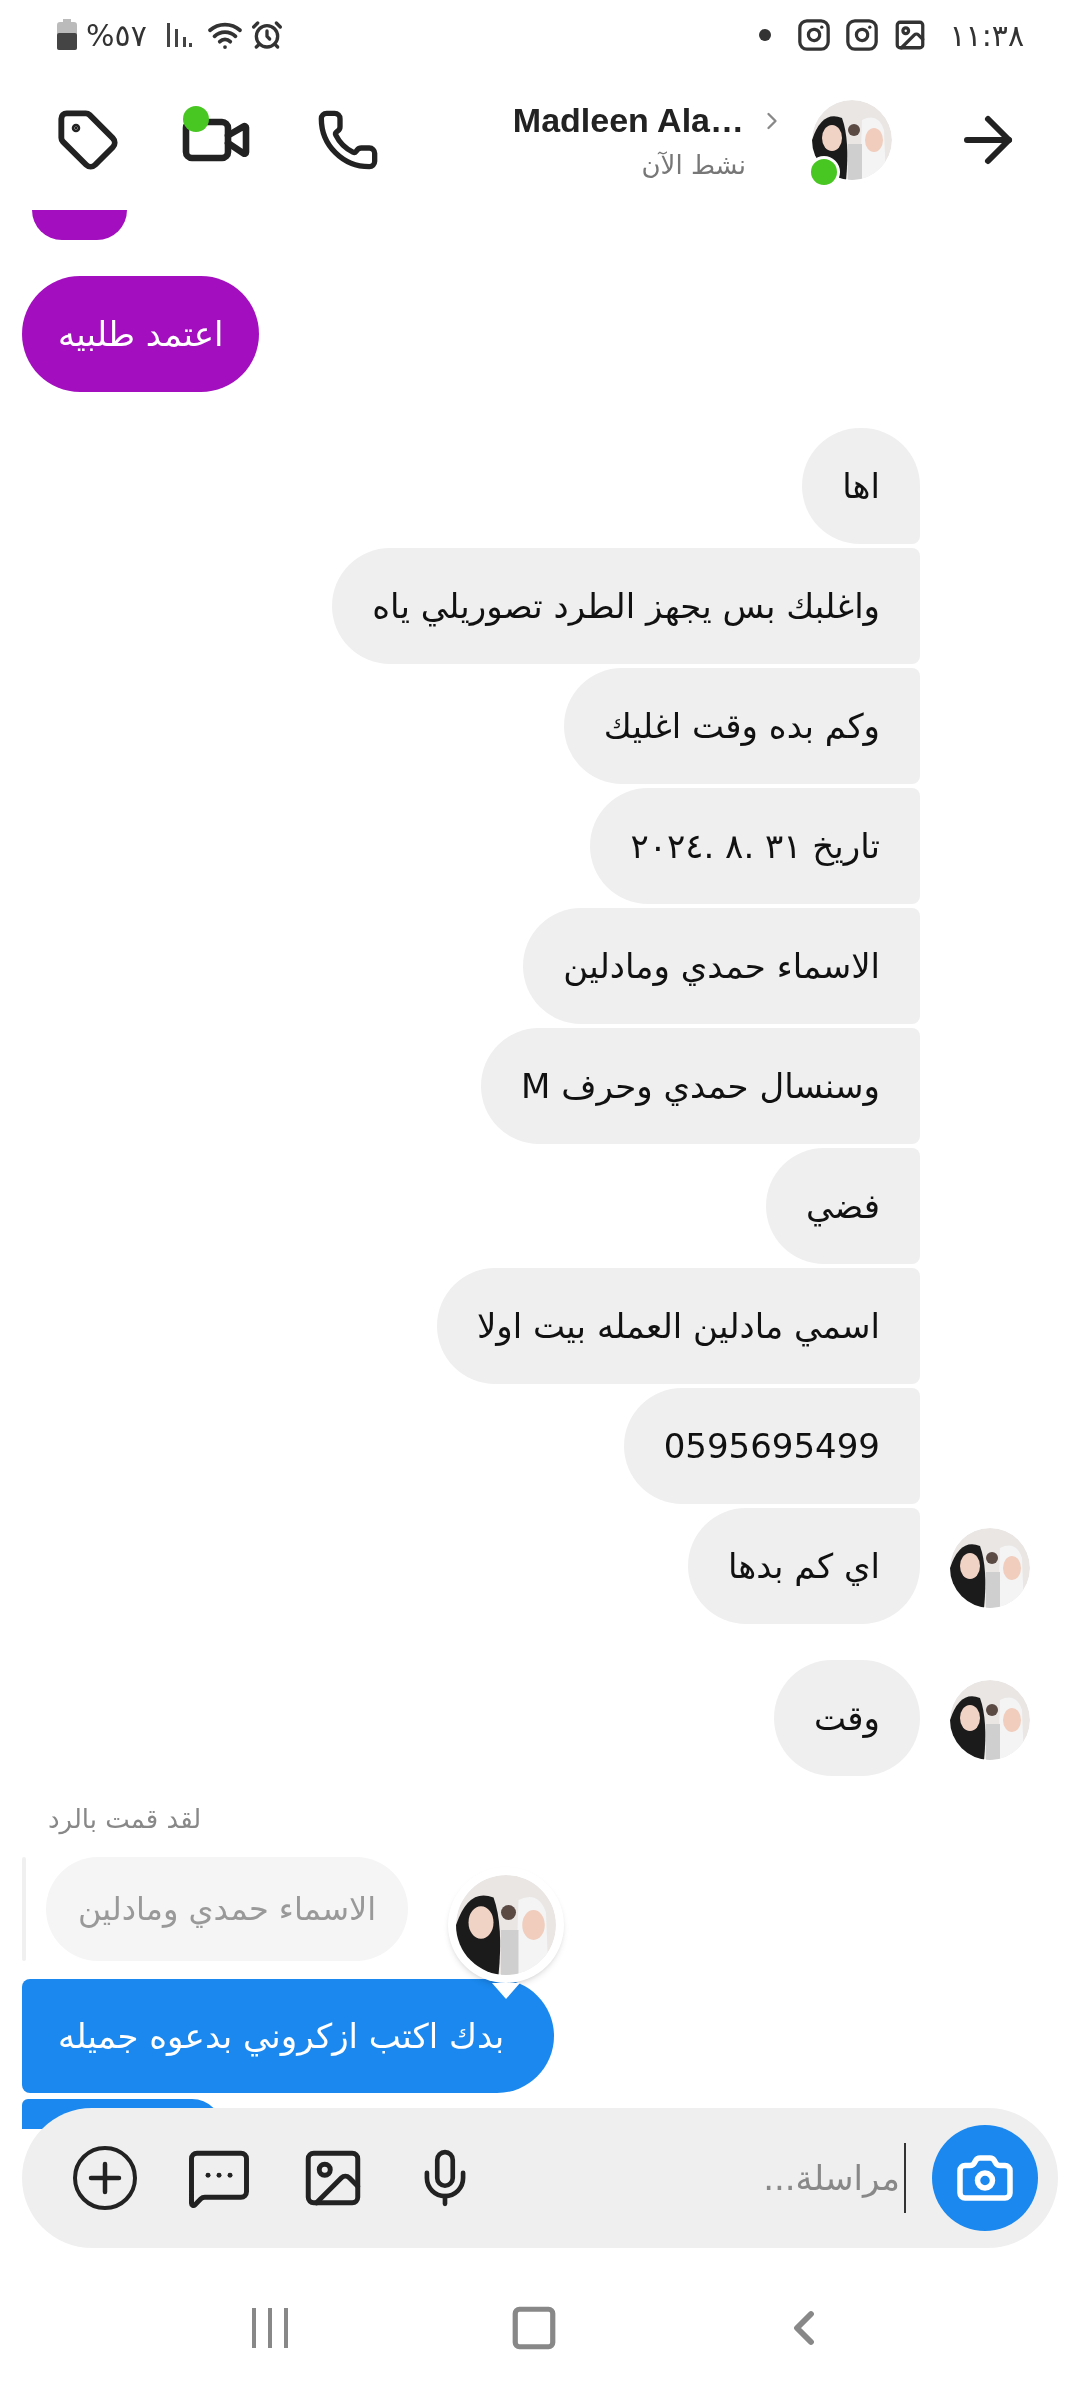  Describe the element at coordinates (116, 35) in the screenshot. I see `battery-percent: %٥٧` at that location.